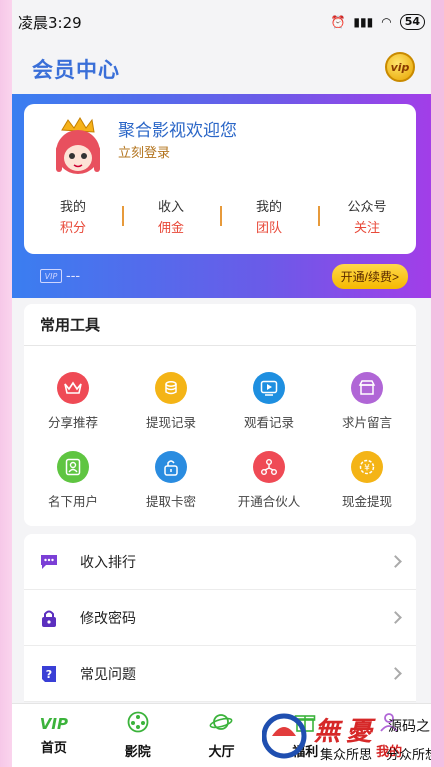  I want to click on menu-change-password: 修改密码, so click(220, 618).